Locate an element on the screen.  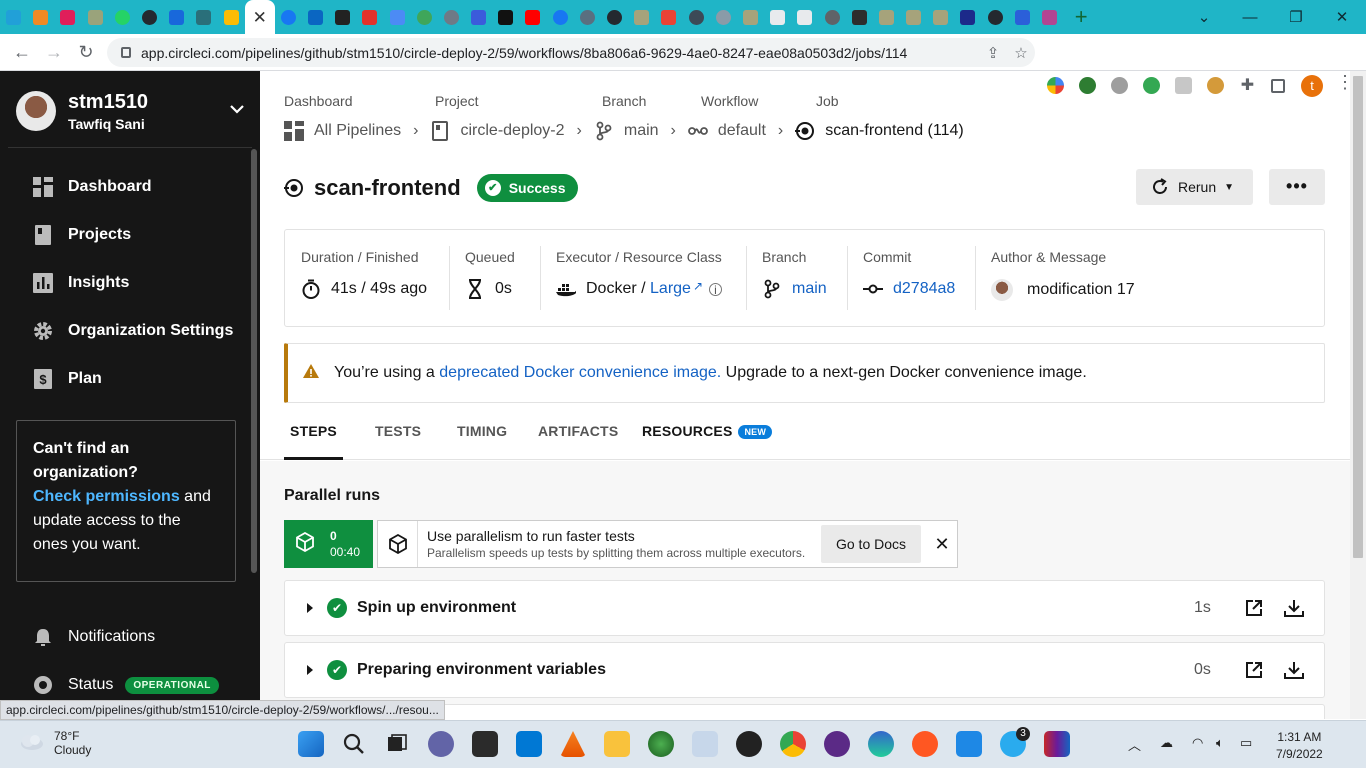
close-tab-icon: ✕ is located at coordinates (260, 17).